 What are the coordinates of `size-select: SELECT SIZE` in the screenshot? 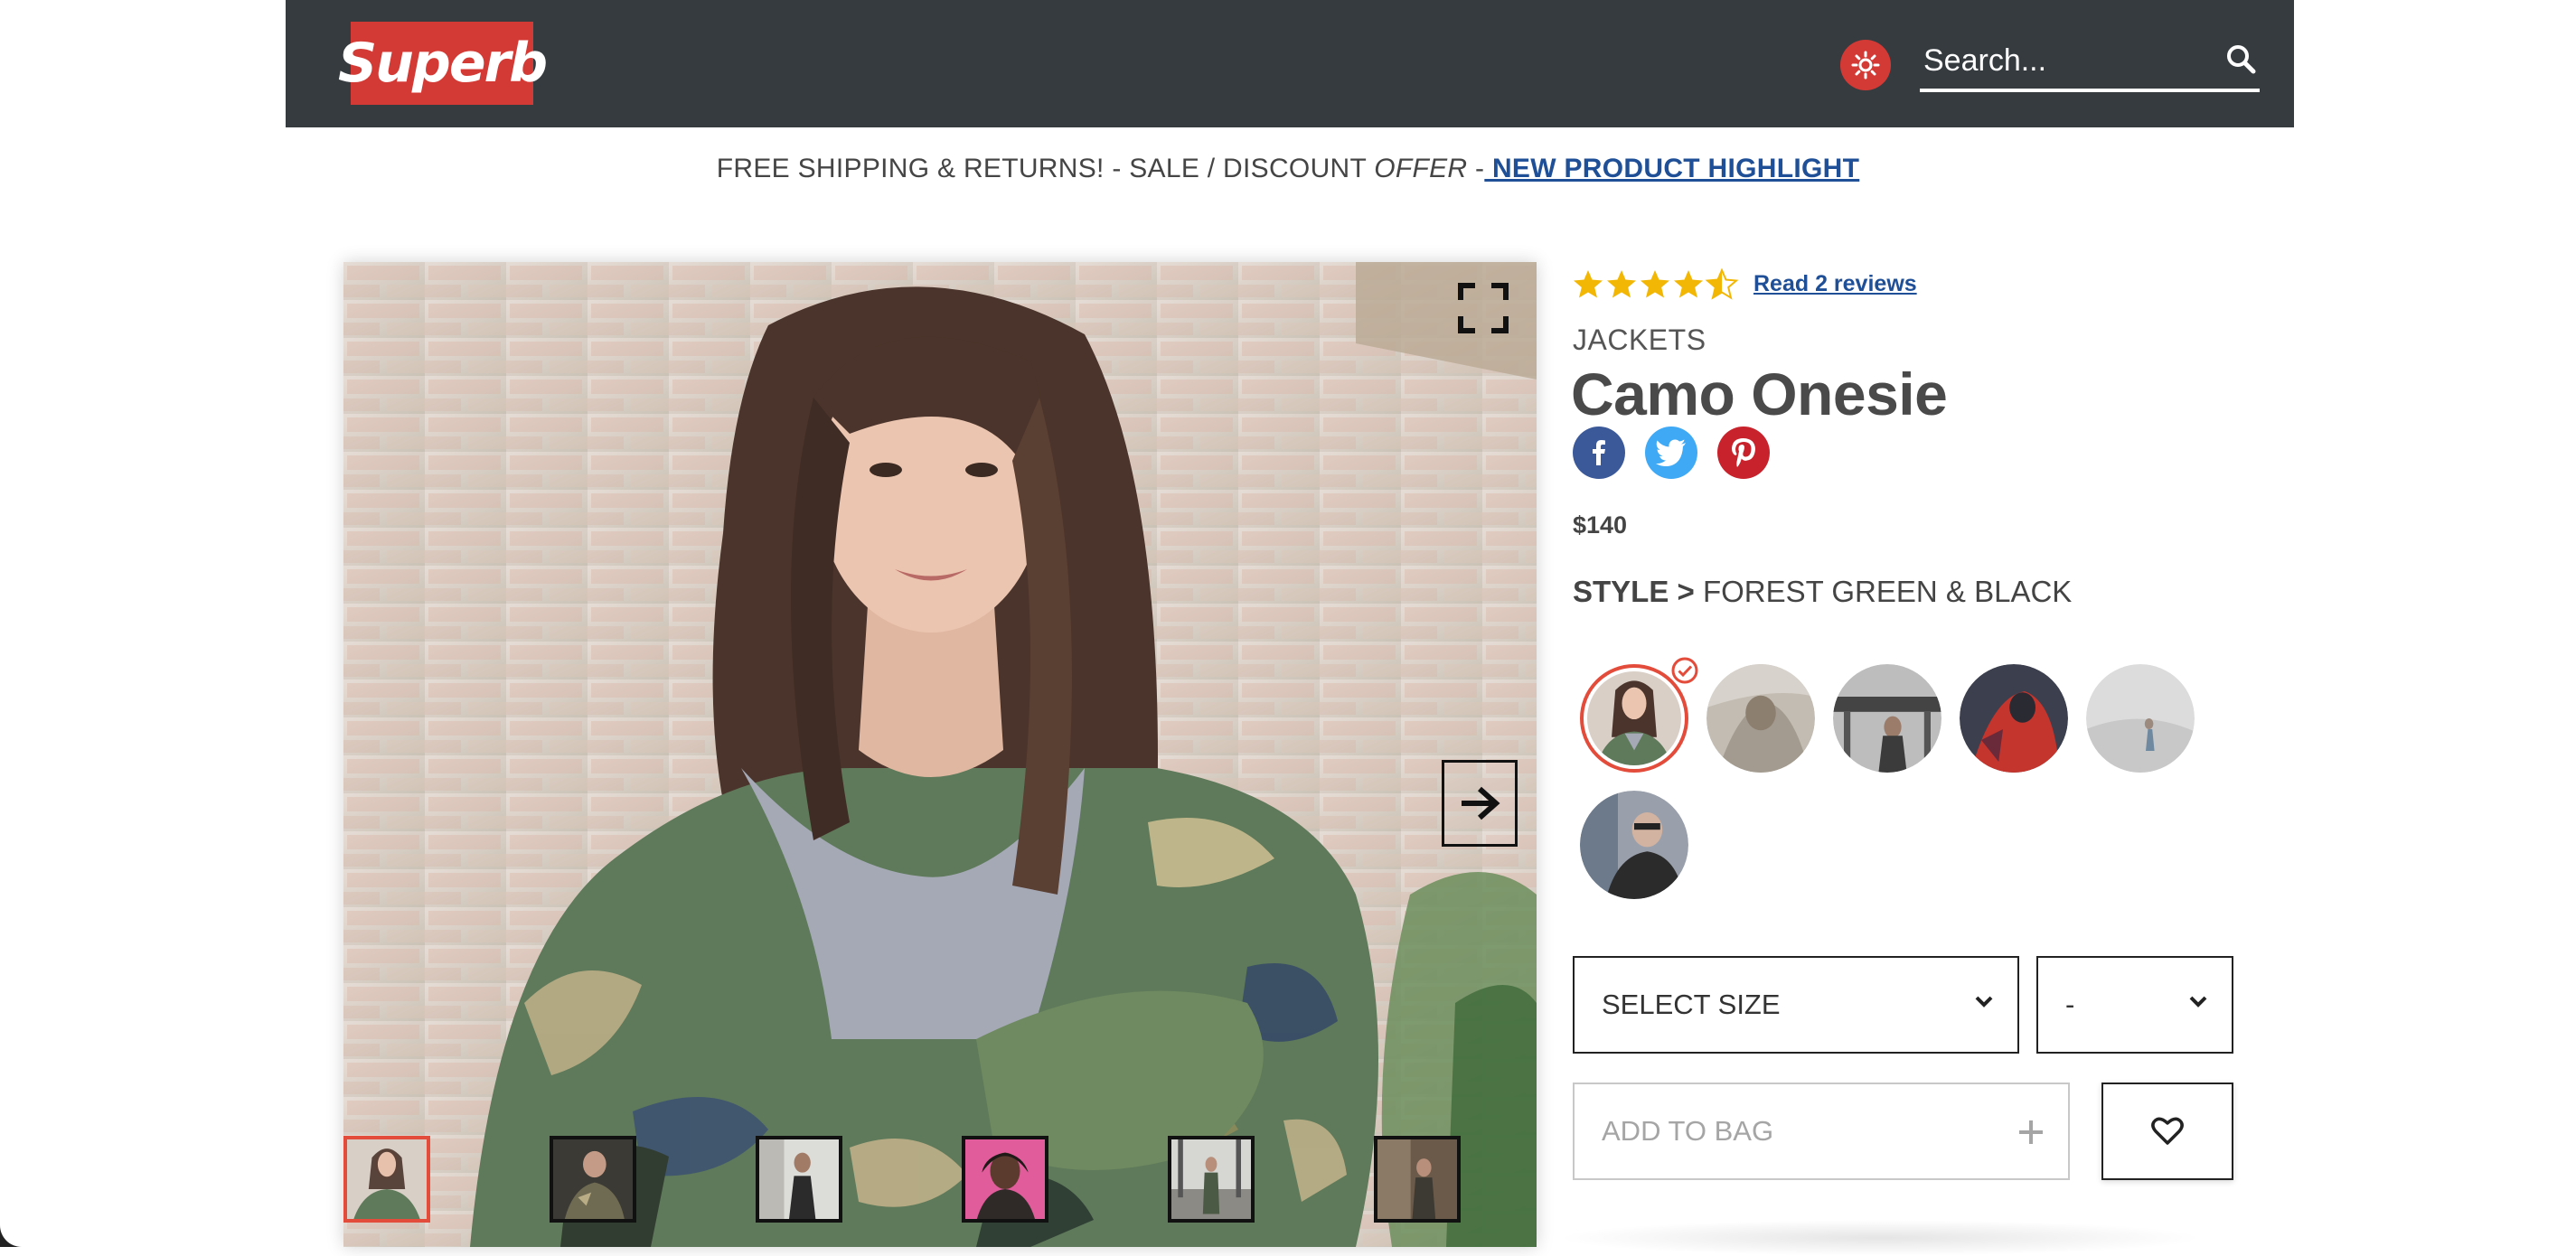 It's located at (1796, 1005).